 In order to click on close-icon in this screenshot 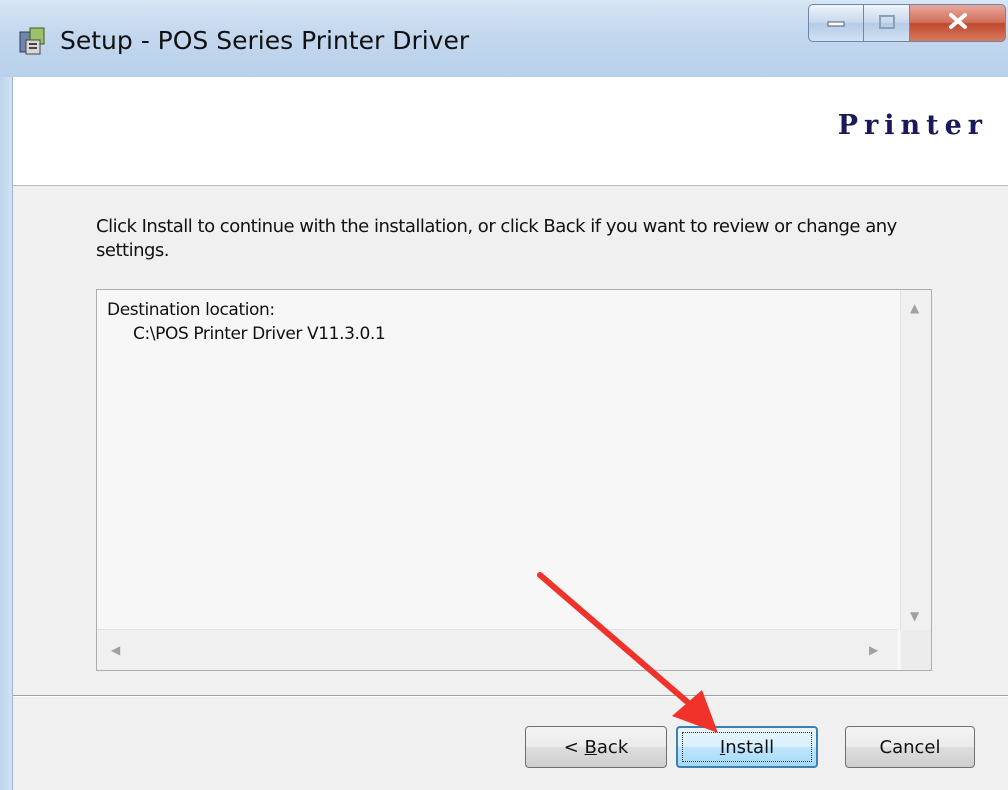, I will do `click(958, 23)`.